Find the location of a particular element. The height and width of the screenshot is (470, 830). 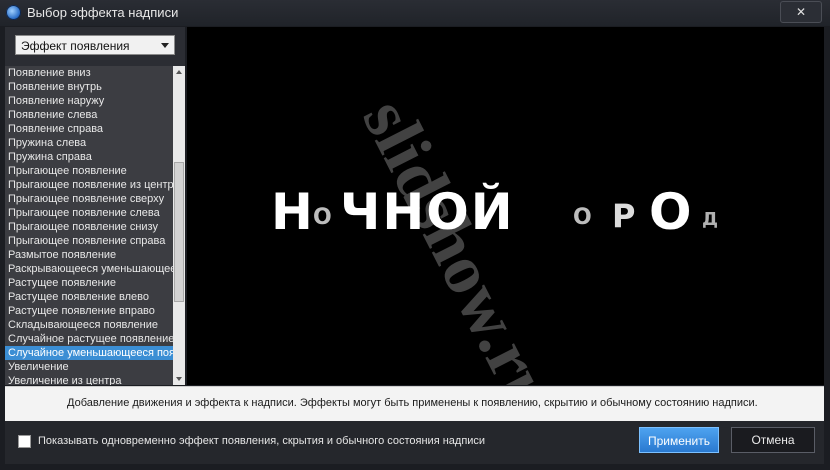

list-item: Пружина справа is located at coordinates (89, 157).